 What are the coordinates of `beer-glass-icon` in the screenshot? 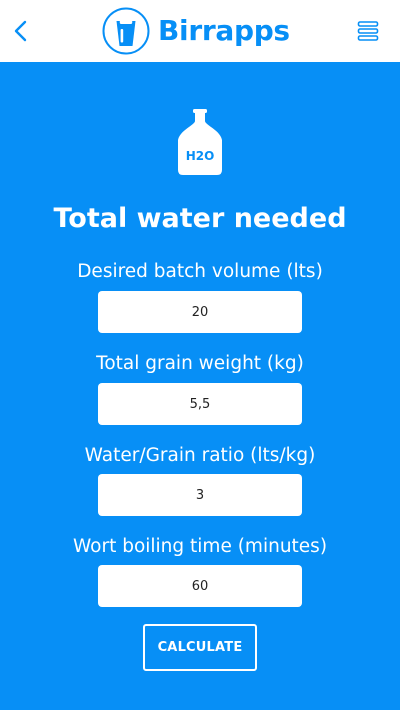 It's located at (126, 31).